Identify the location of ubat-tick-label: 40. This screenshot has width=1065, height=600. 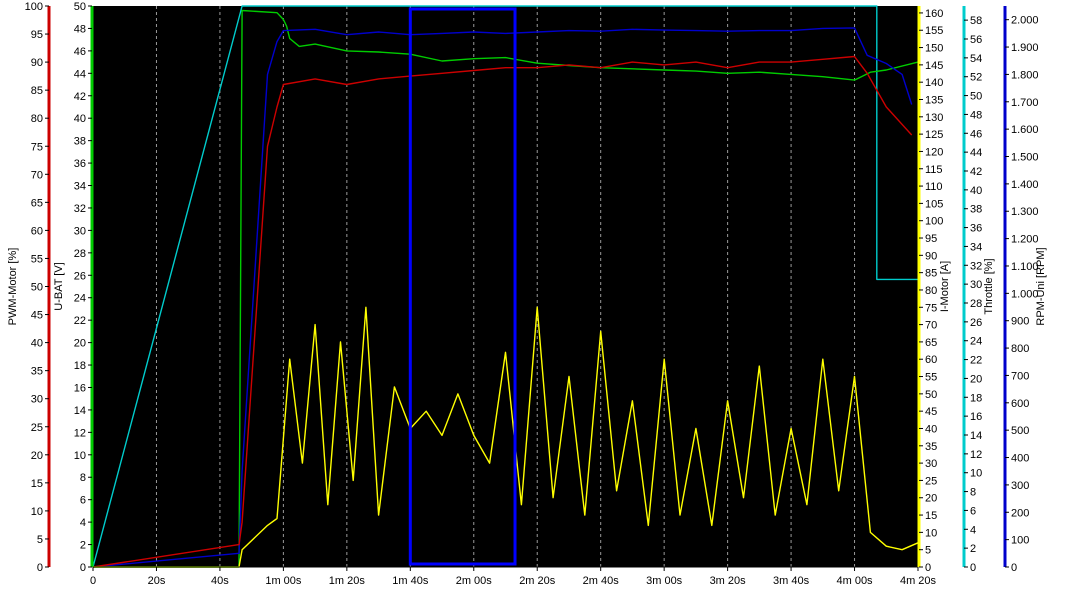
(80, 119).